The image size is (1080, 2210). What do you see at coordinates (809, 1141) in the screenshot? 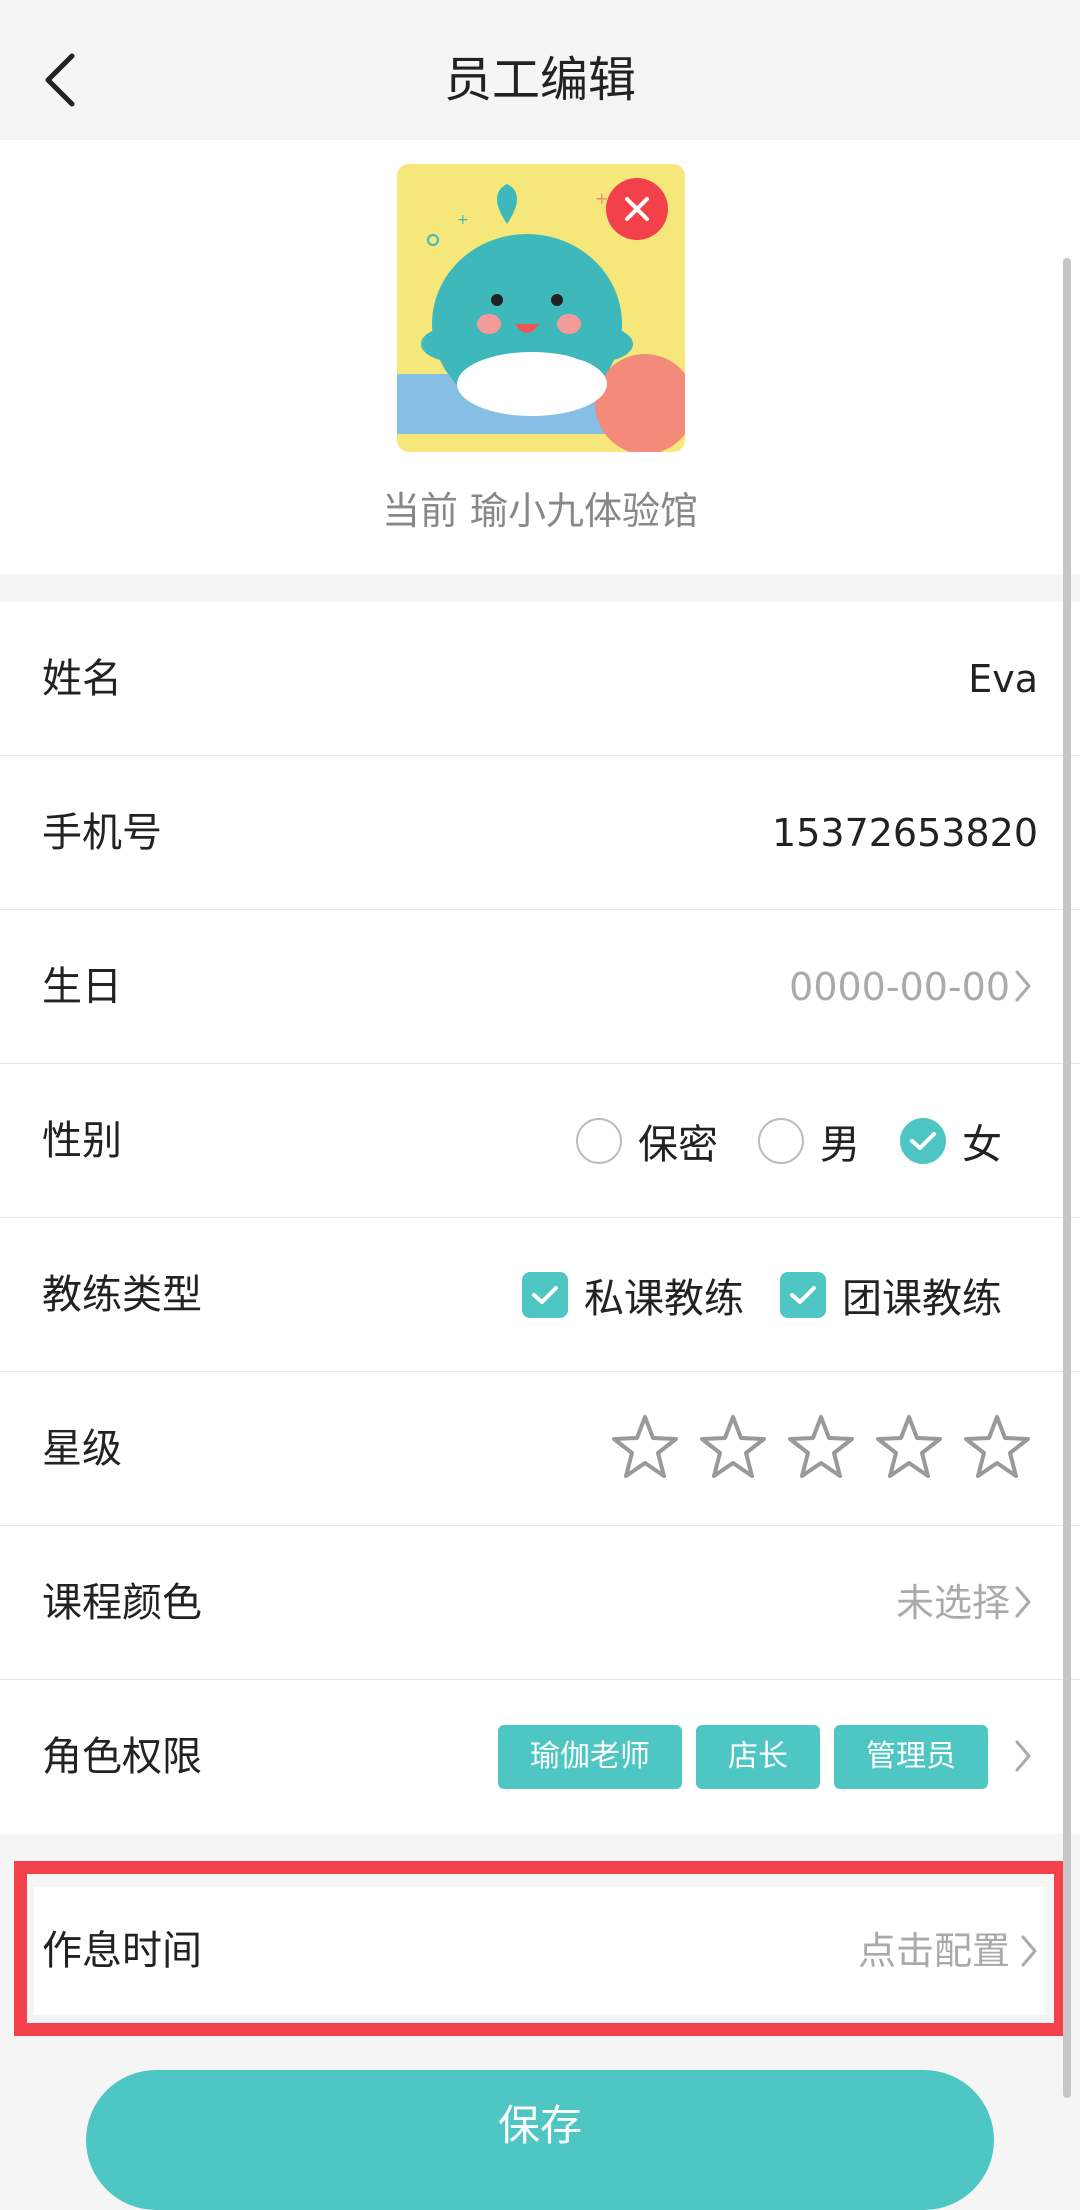
I see `gender-option-male: 男` at bounding box center [809, 1141].